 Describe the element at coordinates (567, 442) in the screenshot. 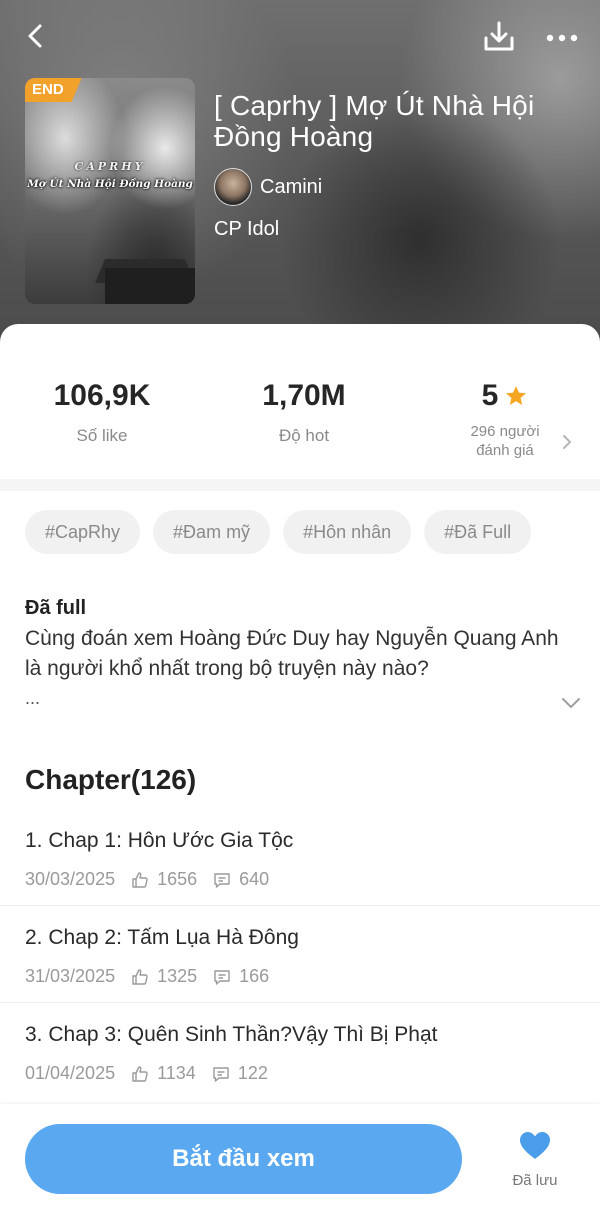

I see `chevron-right-icon` at that location.